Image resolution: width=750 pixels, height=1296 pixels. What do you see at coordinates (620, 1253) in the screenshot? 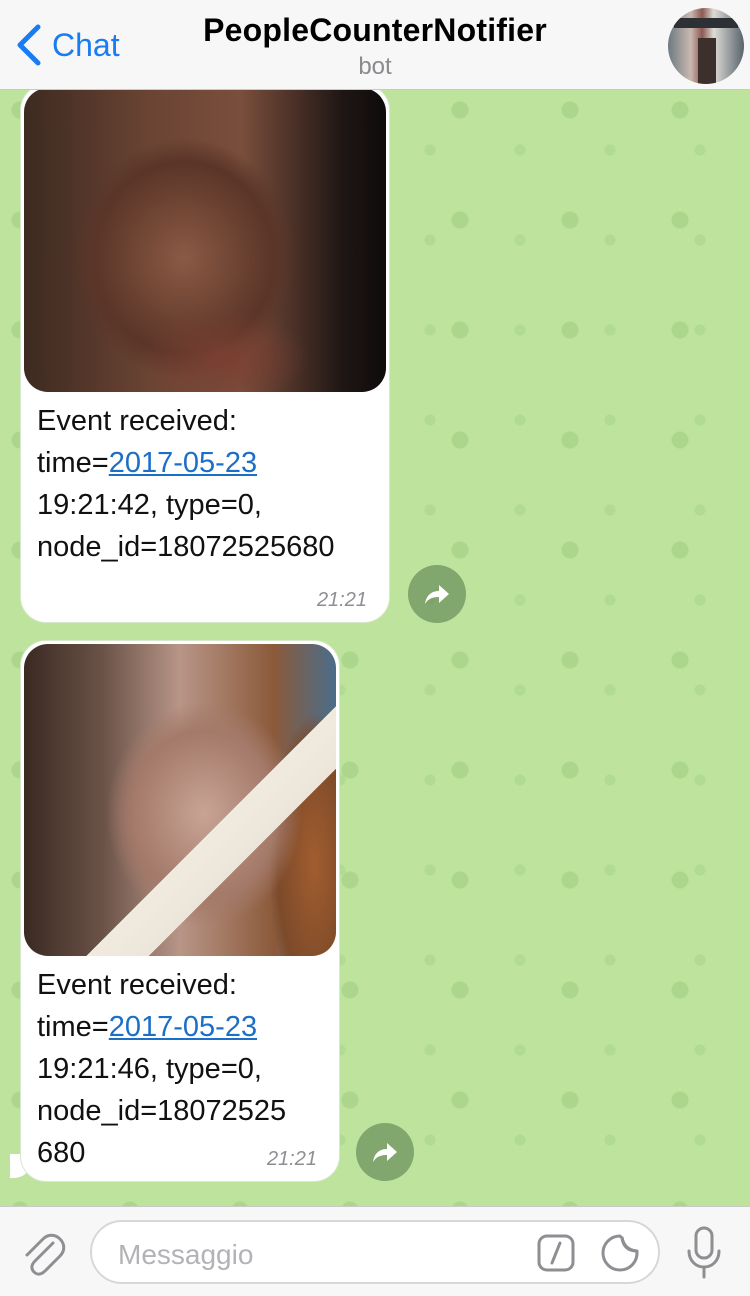
I see `sticker-icon` at bounding box center [620, 1253].